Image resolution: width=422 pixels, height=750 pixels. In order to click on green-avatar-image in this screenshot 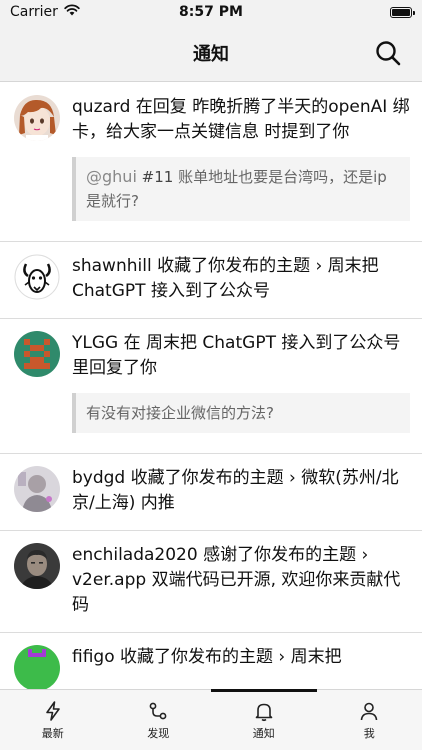, I will do `click(37, 667)`.